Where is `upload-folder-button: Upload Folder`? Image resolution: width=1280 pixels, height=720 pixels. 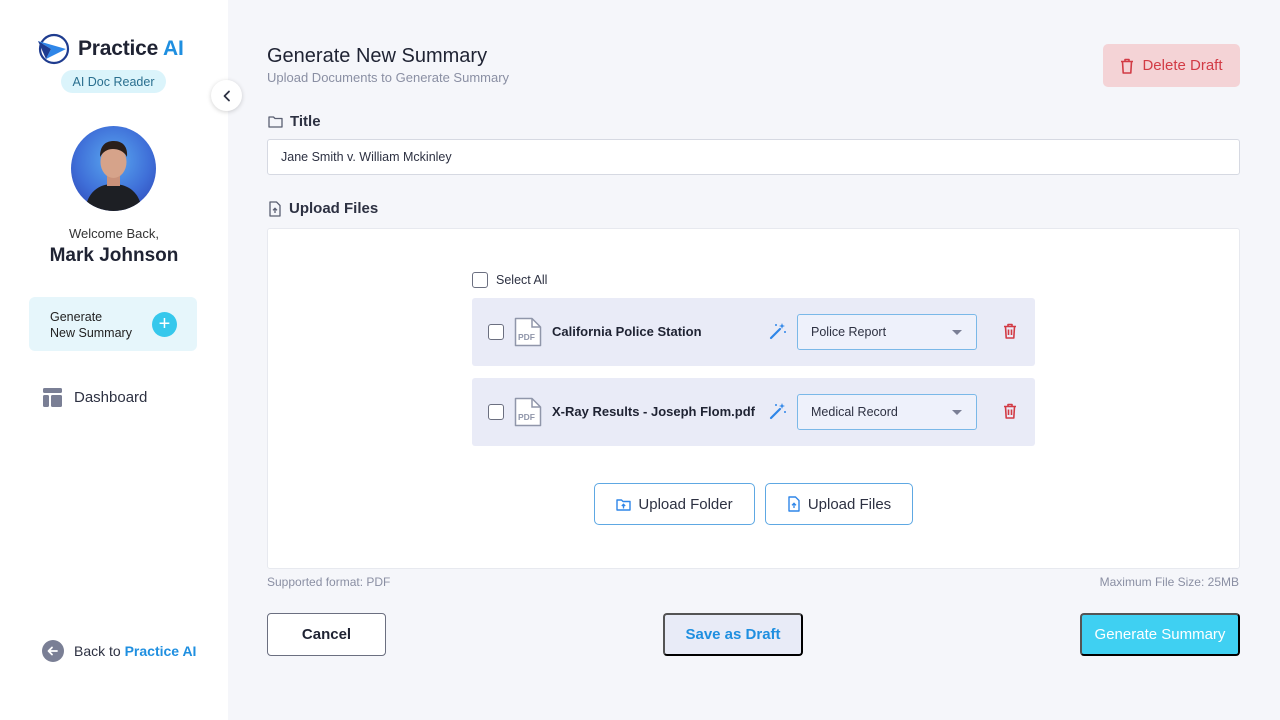
upload-folder-button: Upload Folder is located at coordinates (674, 504).